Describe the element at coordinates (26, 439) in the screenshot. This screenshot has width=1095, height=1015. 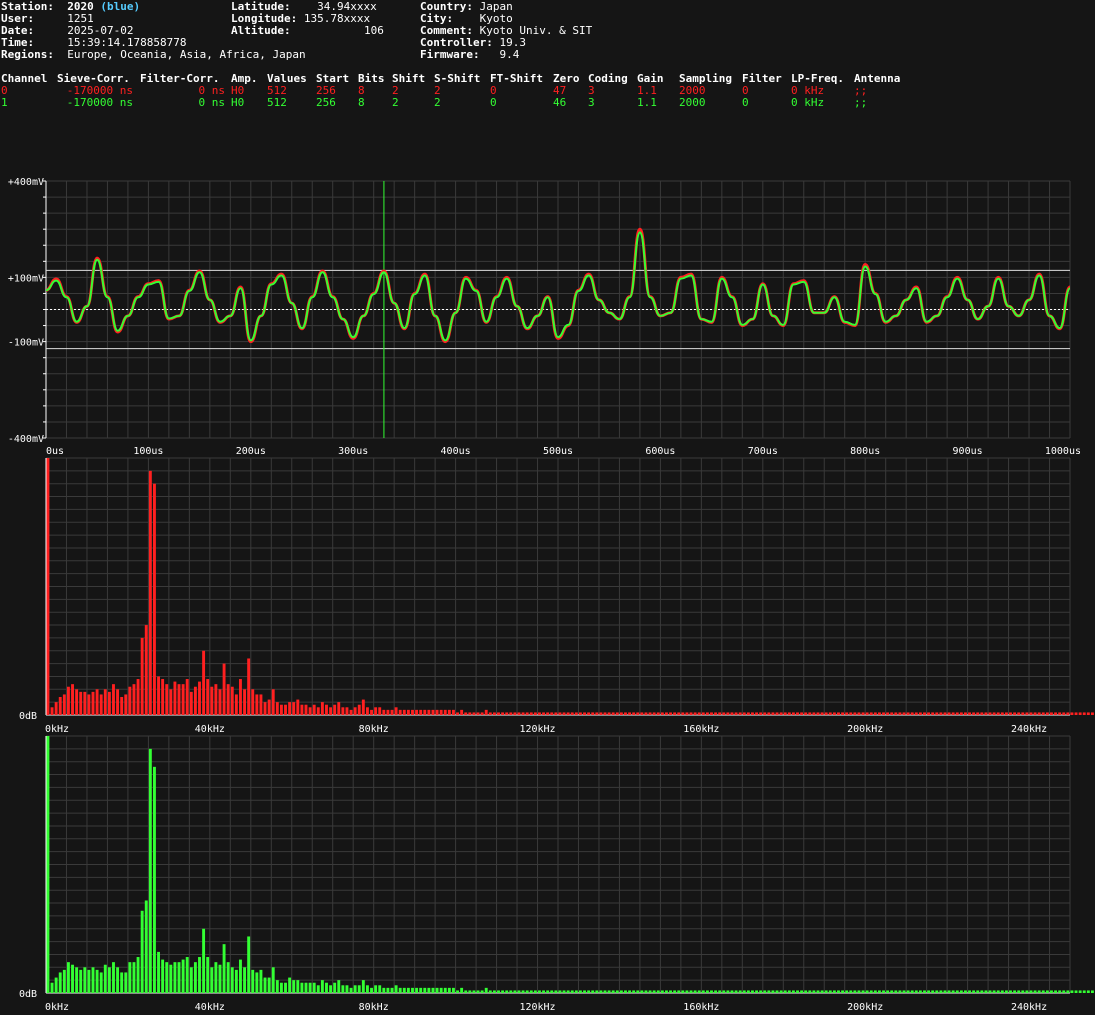
I see `wave-y-label: -400mV` at that location.